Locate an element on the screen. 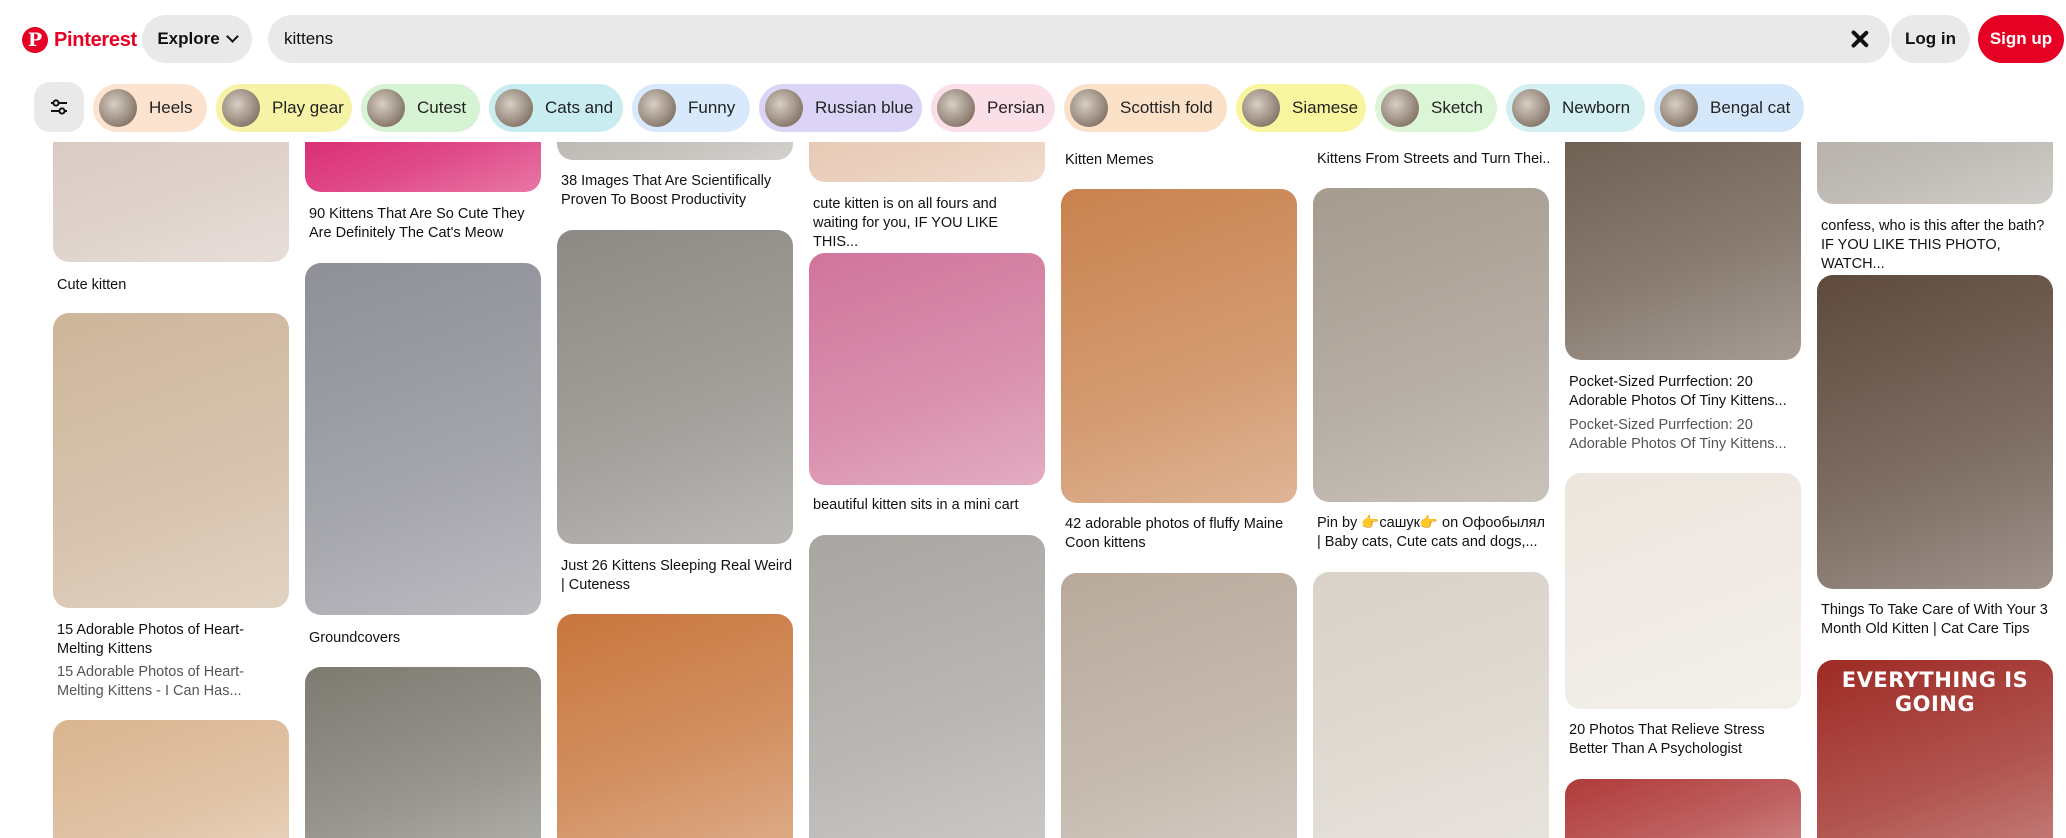  chip-russian-blue: Russian blue is located at coordinates (840, 108).